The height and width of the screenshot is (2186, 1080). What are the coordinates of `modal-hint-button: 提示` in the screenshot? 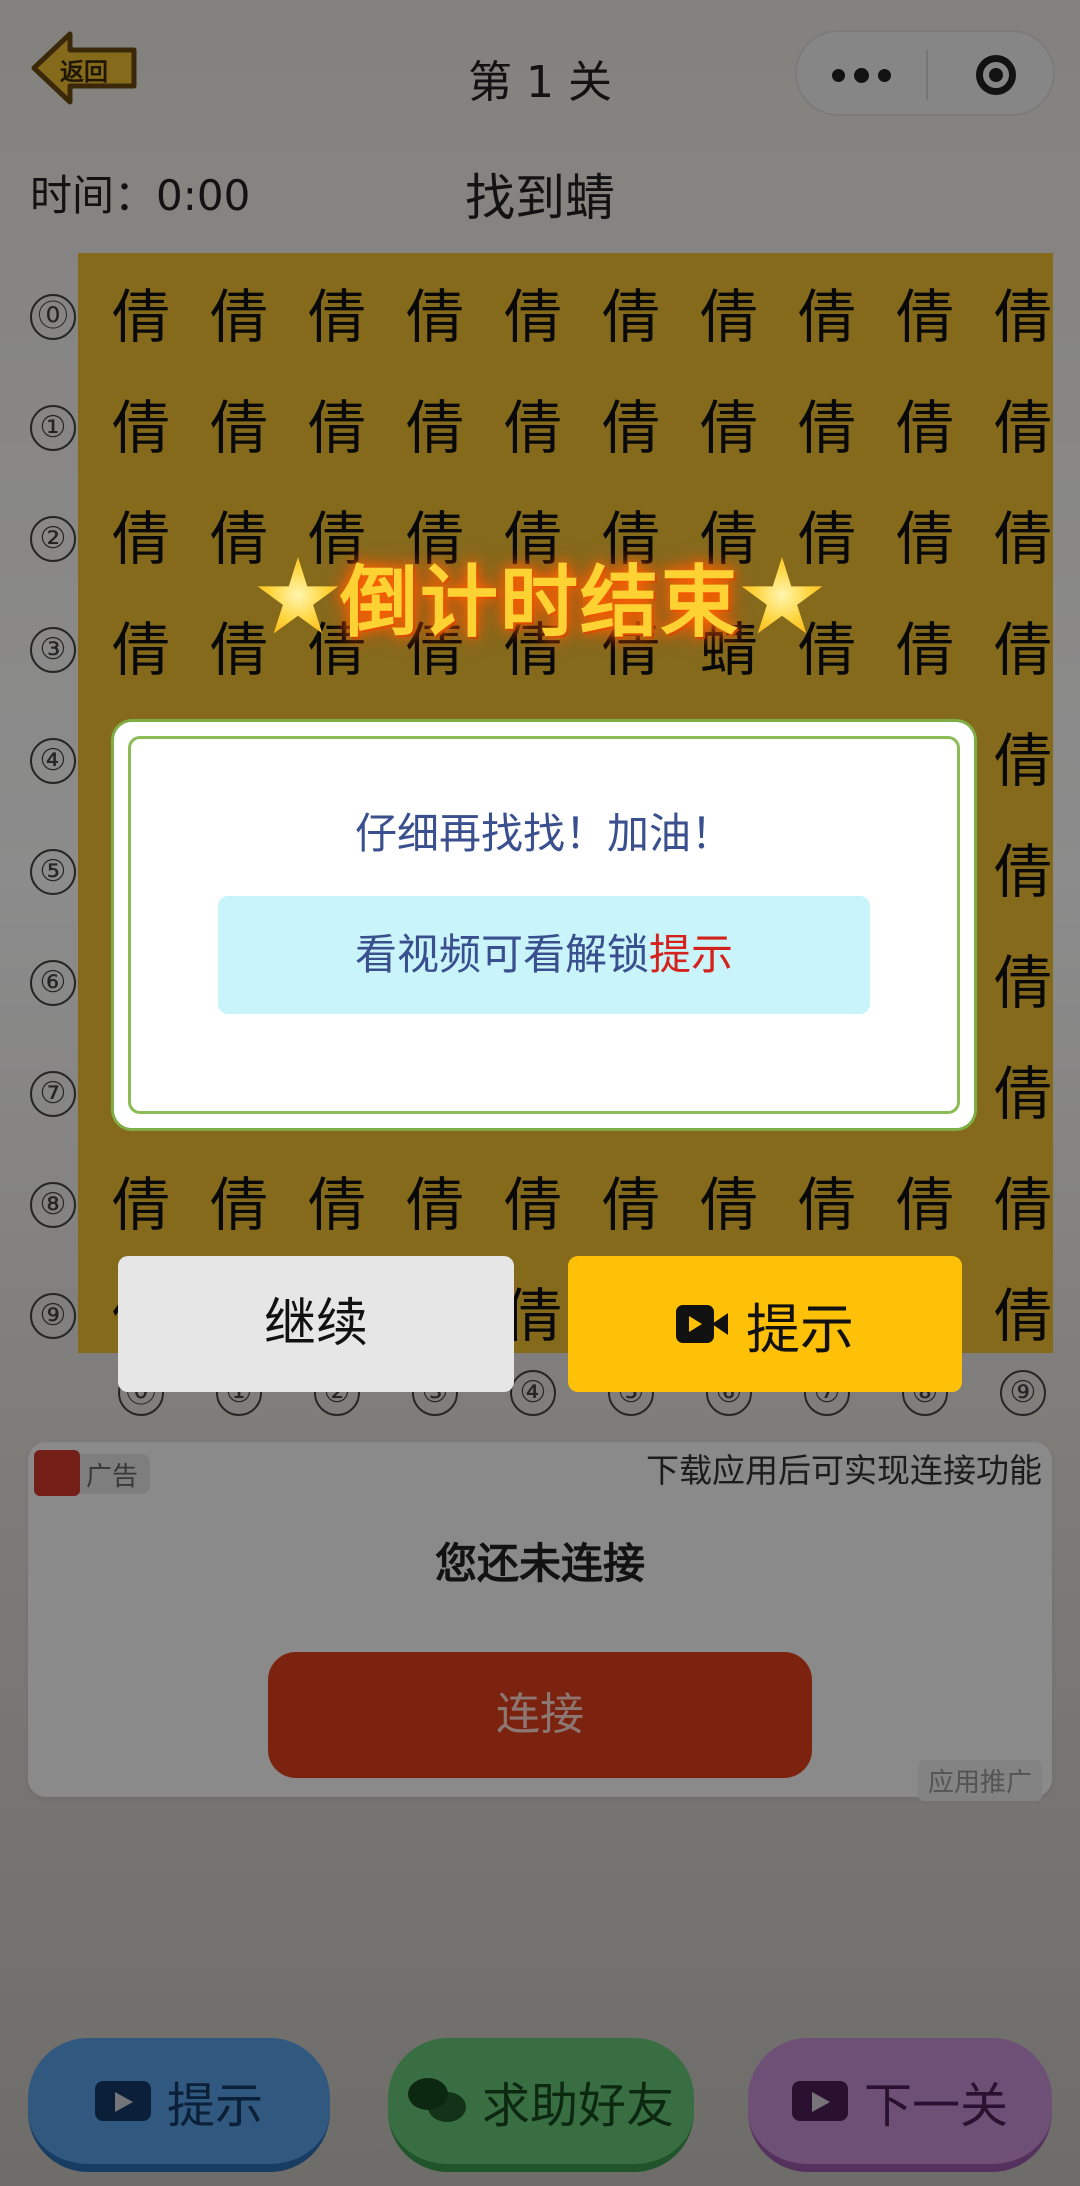 It's located at (765, 1324).